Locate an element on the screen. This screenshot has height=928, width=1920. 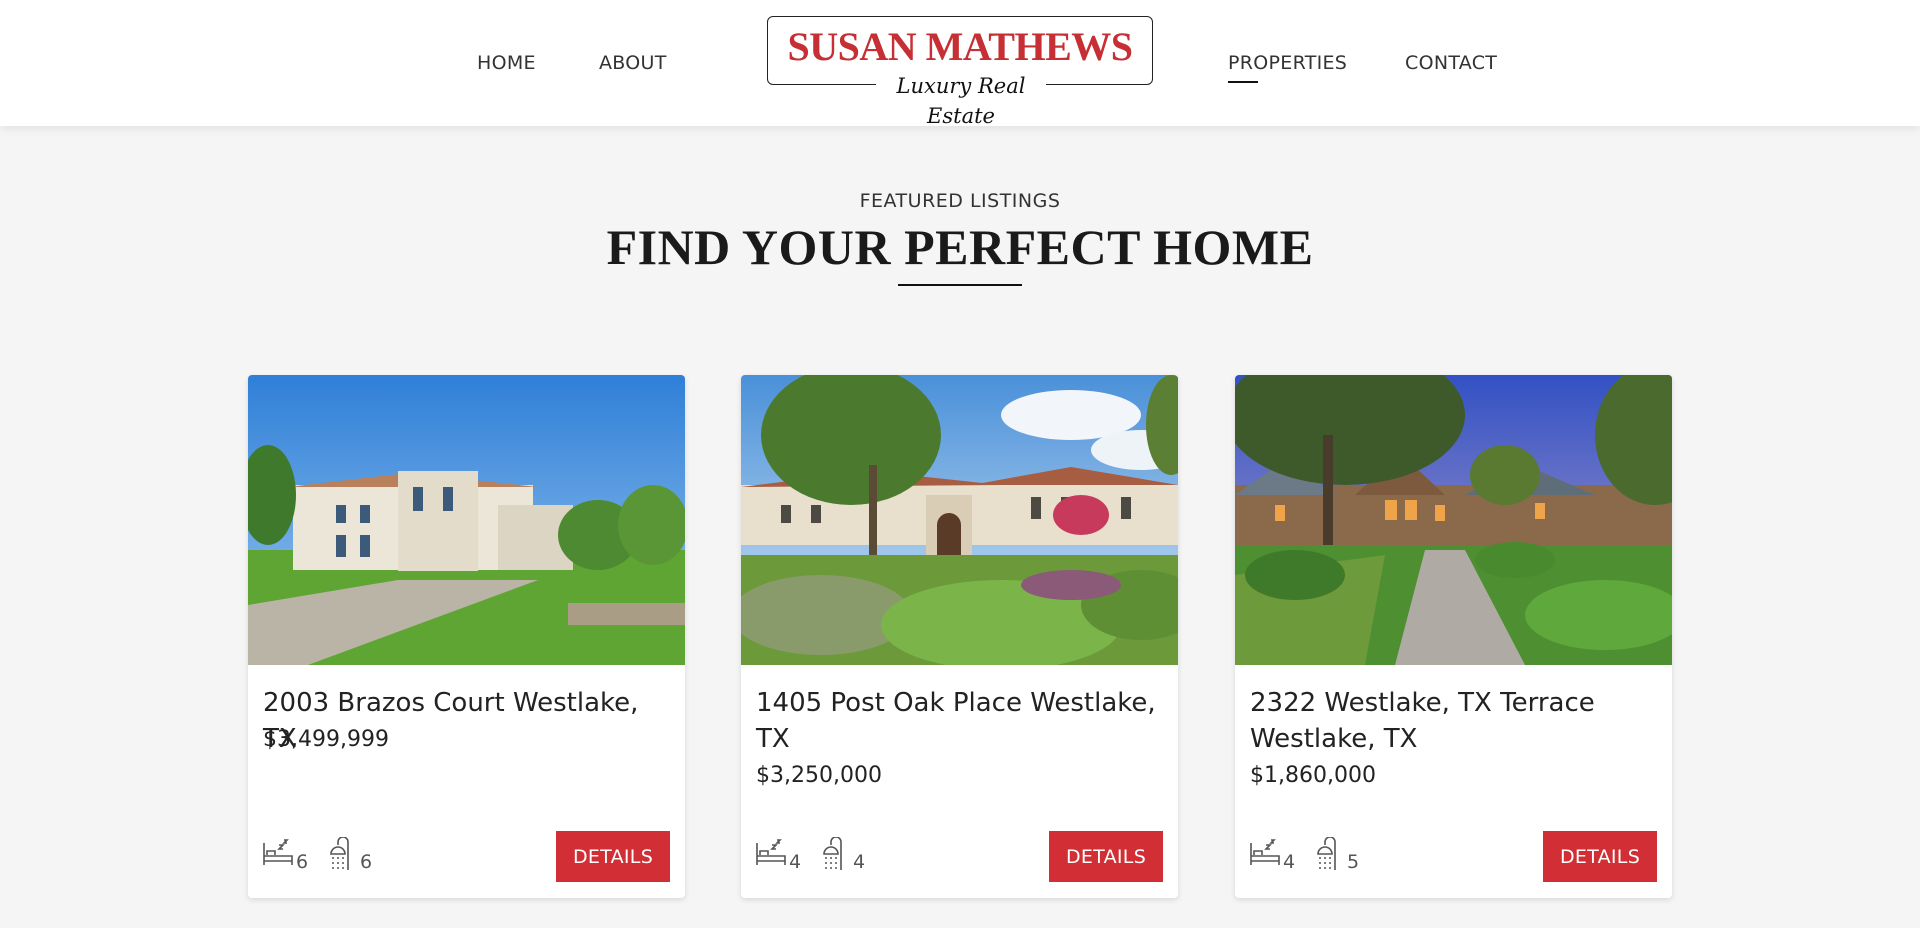
bathroom-count: 5 is located at coordinates (1353, 862).